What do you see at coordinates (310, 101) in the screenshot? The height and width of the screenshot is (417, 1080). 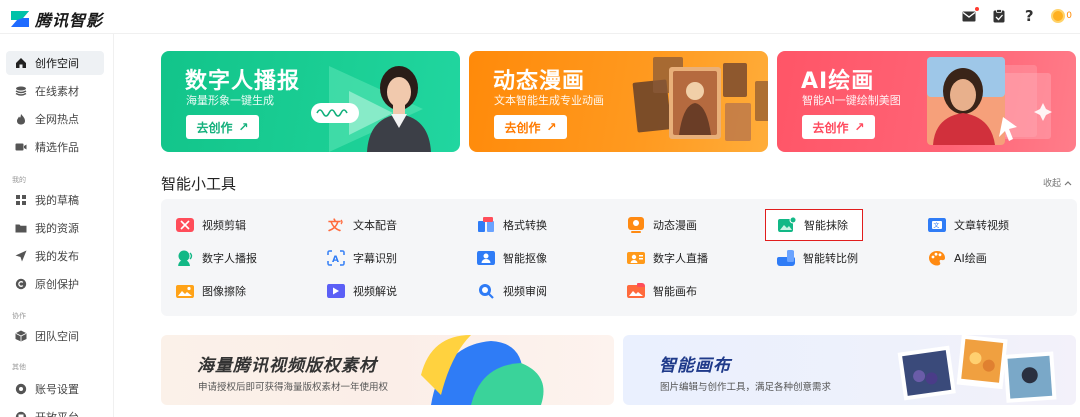 I see `banner-digital-human: 数字人播报 海量形象一键生成 去创作 ↗` at bounding box center [310, 101].